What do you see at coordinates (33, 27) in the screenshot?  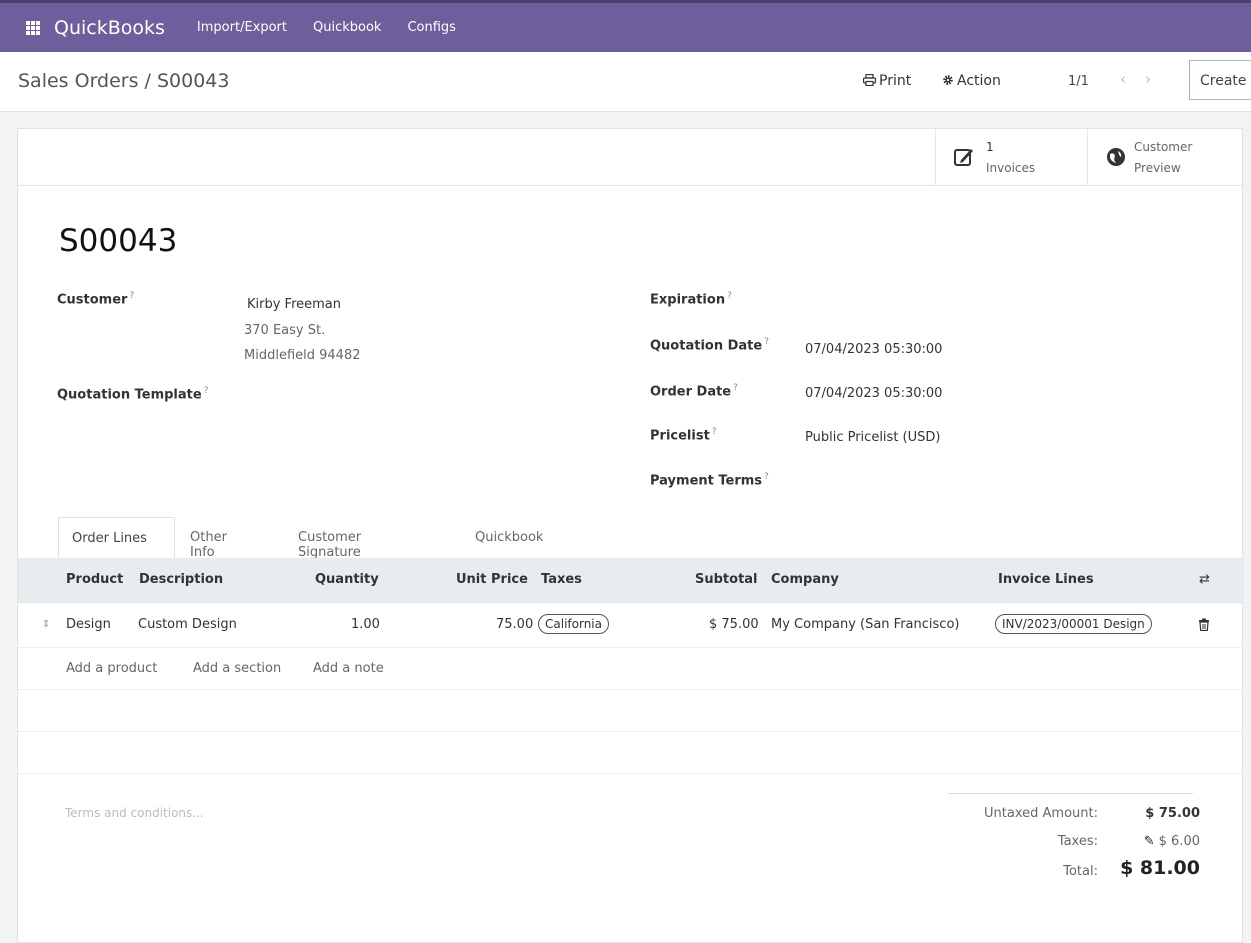 I see `apps-grid-icon` at bounding box center [33, 27].